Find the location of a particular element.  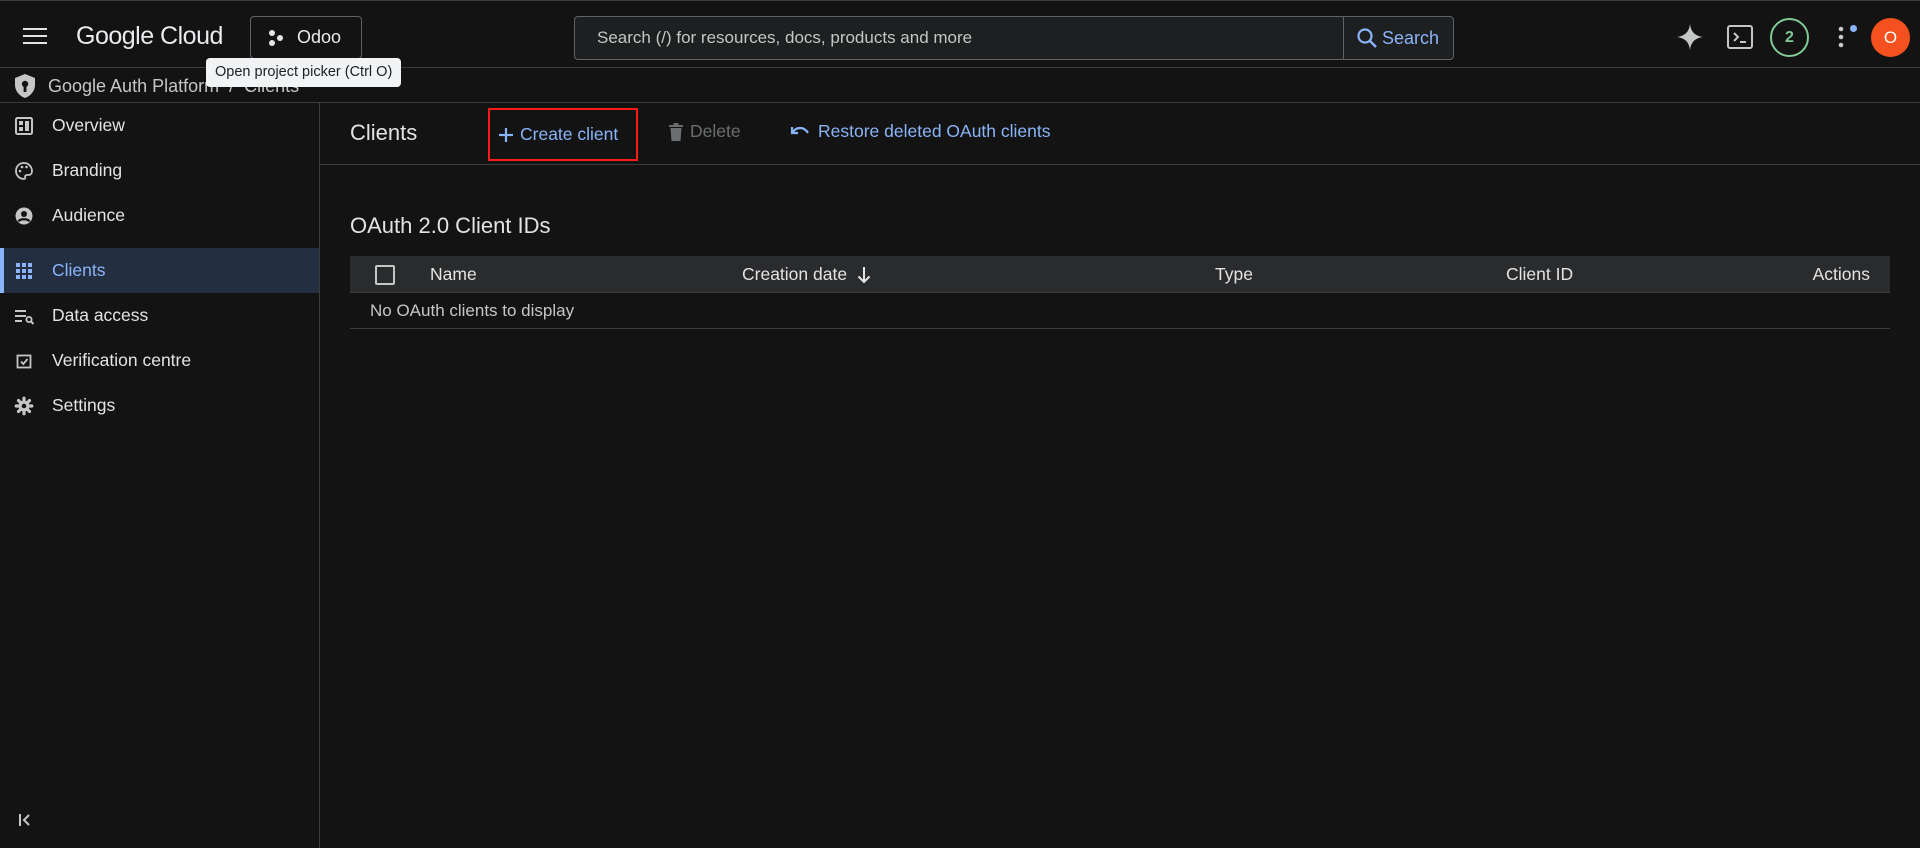

sidebar-item-label: Clients is located at coordinates (79, 270).